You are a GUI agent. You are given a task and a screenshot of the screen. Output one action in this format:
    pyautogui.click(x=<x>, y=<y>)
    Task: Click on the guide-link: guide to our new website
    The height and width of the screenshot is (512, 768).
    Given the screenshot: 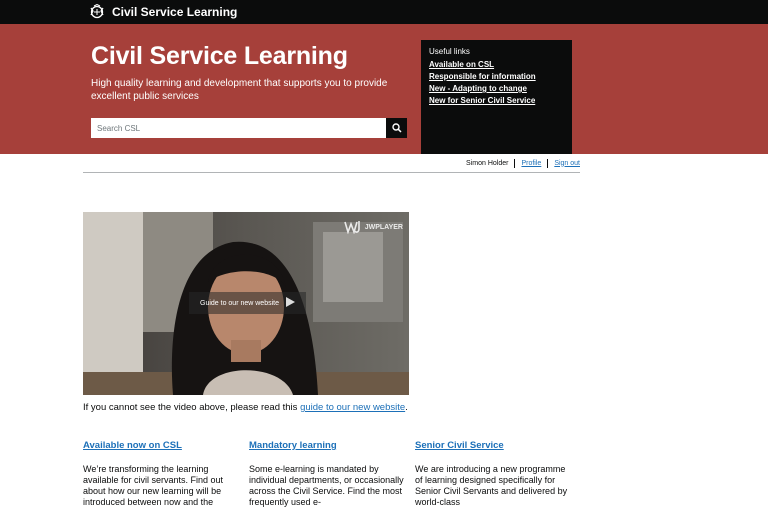 What is the action you would take?
    pyautogui.click(x=352, y=407)
    